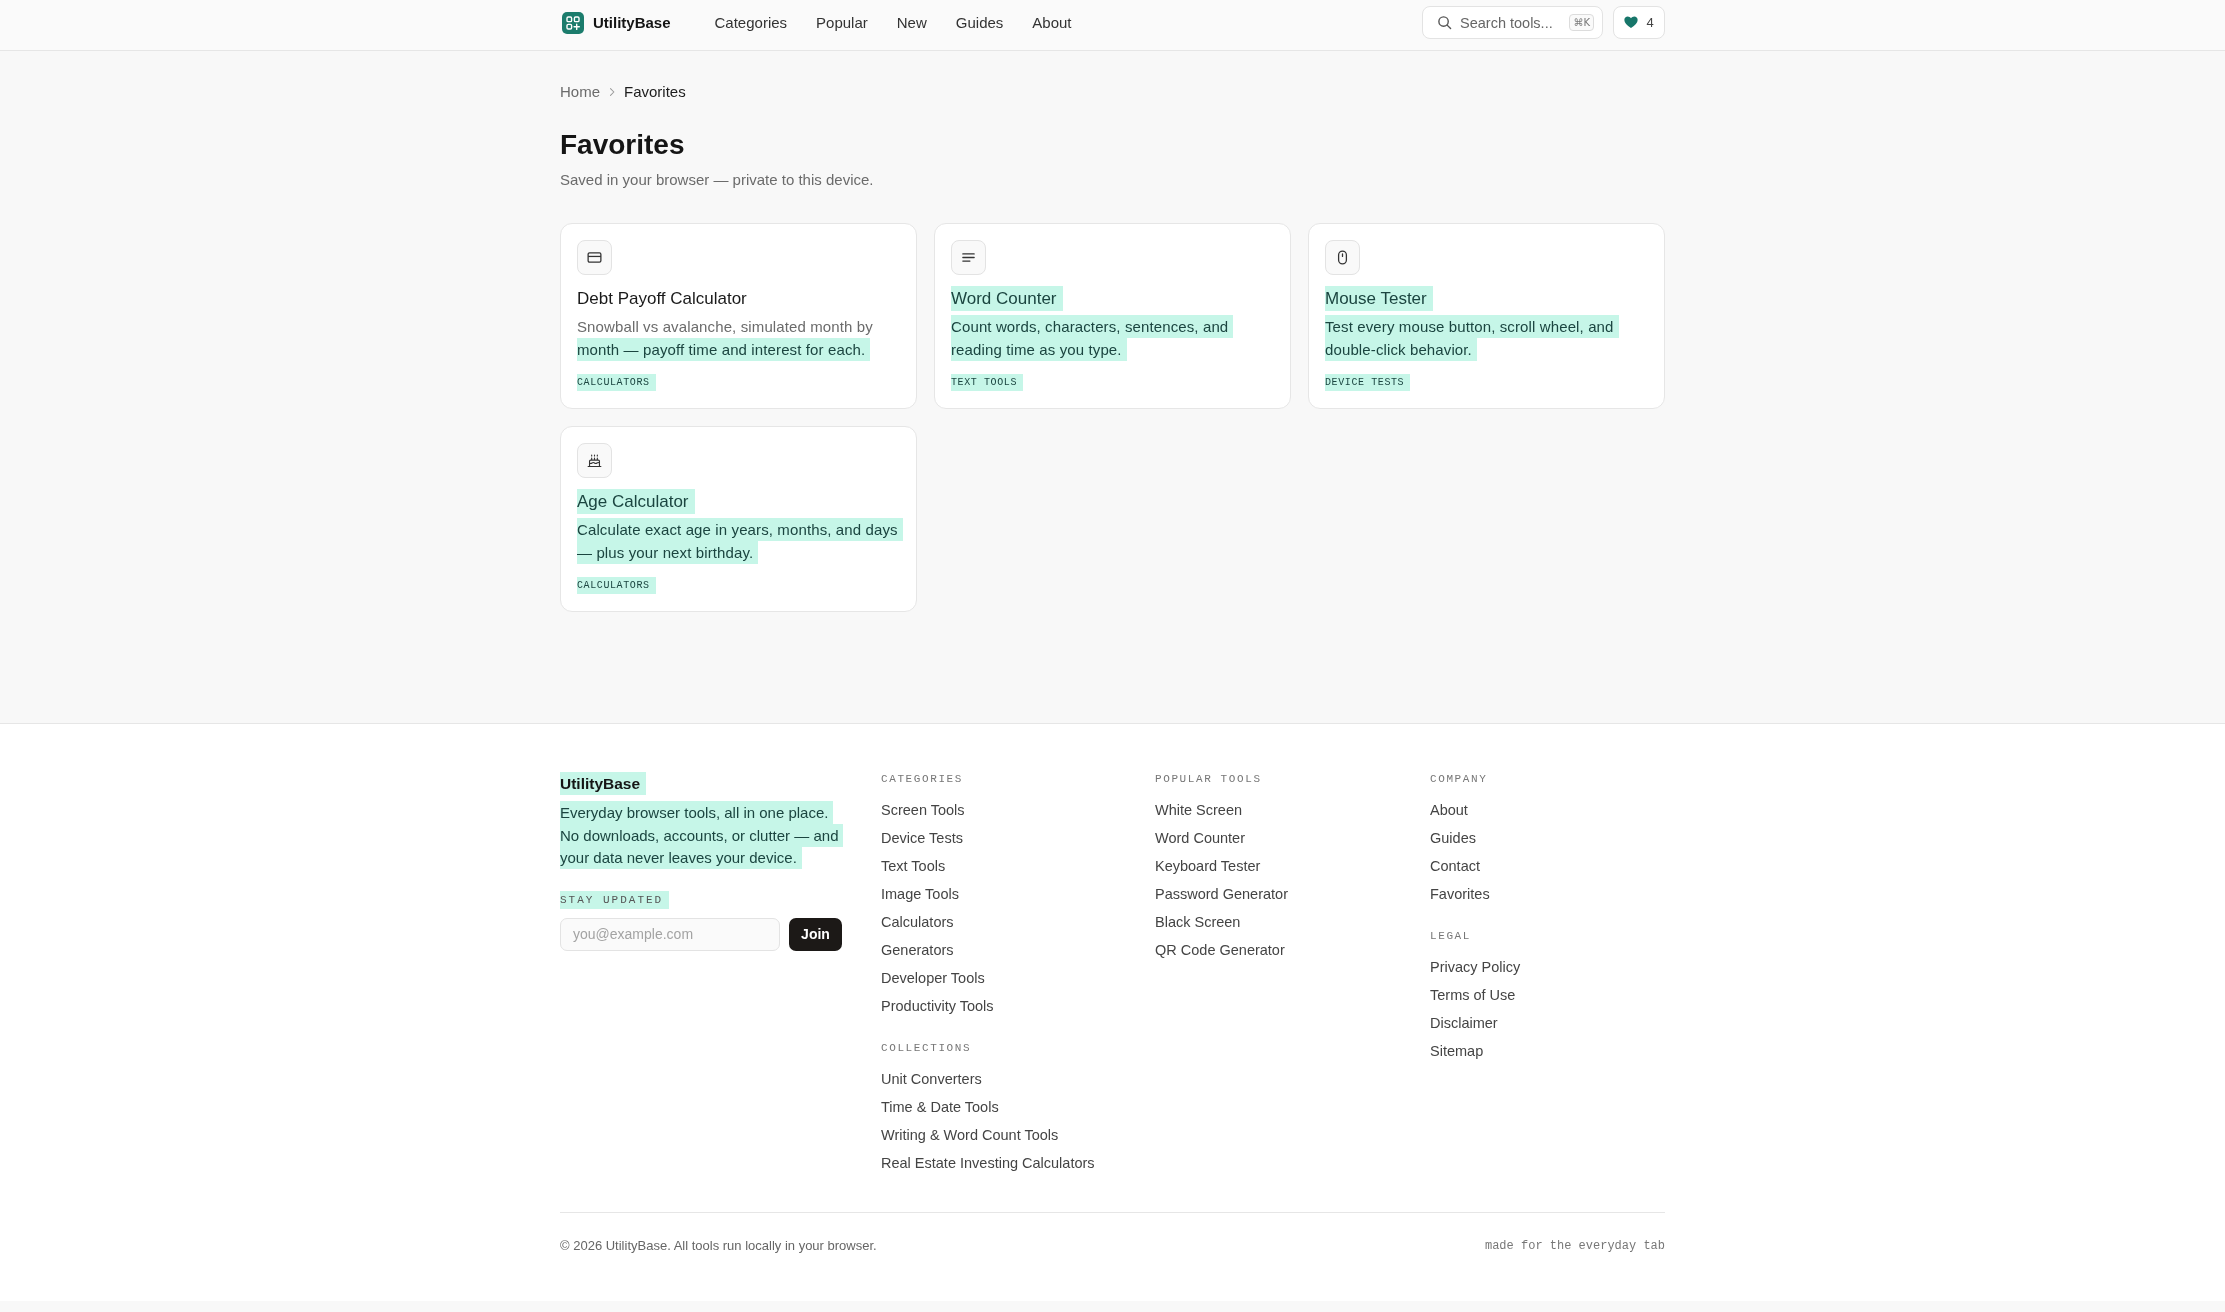 This screenshot has width=2225, height=1312. I want to click on column-heading: COMPANY, so click(1459, 779).